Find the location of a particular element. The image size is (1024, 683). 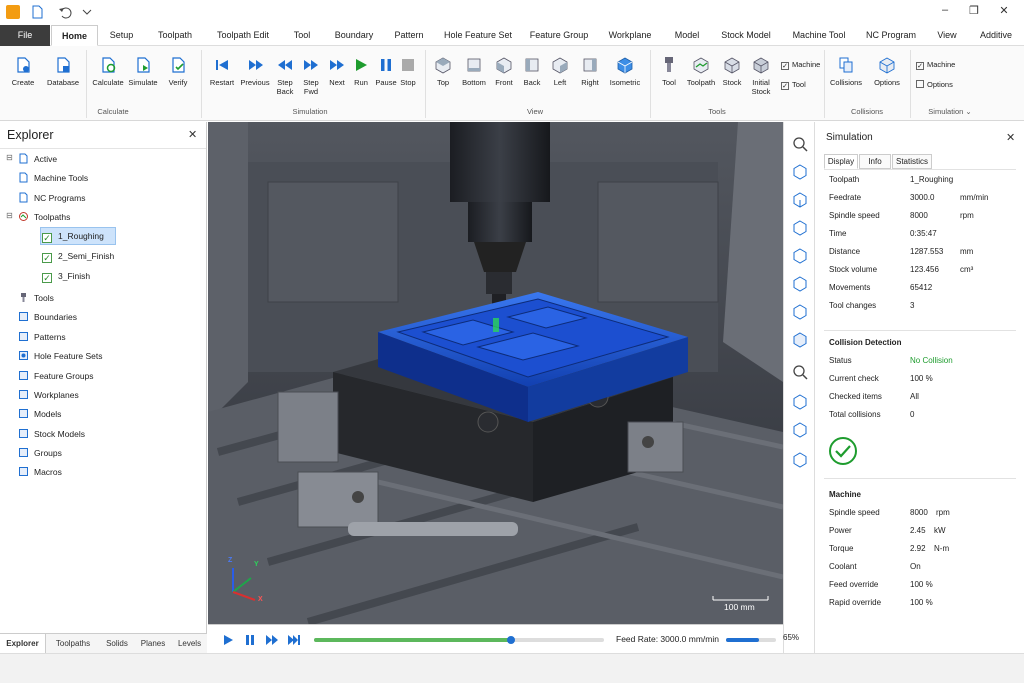

view-left-button: Left is located at coordinates (560, 71).